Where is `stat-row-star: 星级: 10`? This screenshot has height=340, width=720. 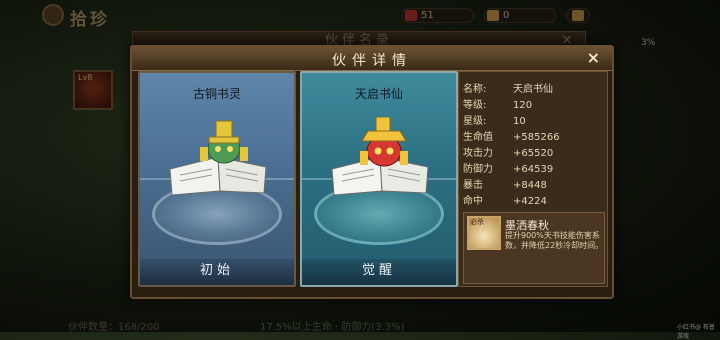 stat-row-star: 星级: 10 is located at coordinates (494, 121).